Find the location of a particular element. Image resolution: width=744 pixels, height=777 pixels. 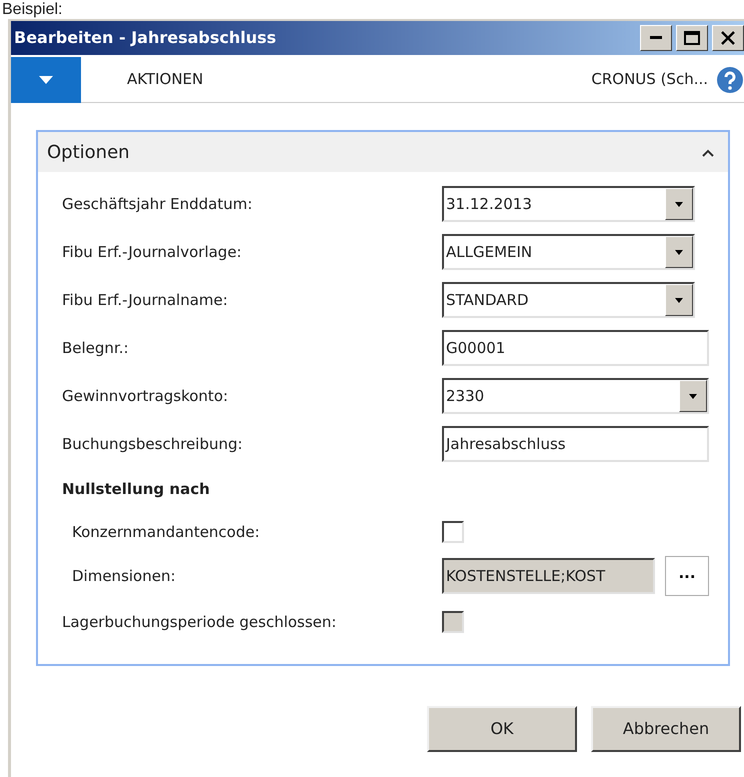

ribbon-tab: AKTIONEN is located at coordinates (165, 79).